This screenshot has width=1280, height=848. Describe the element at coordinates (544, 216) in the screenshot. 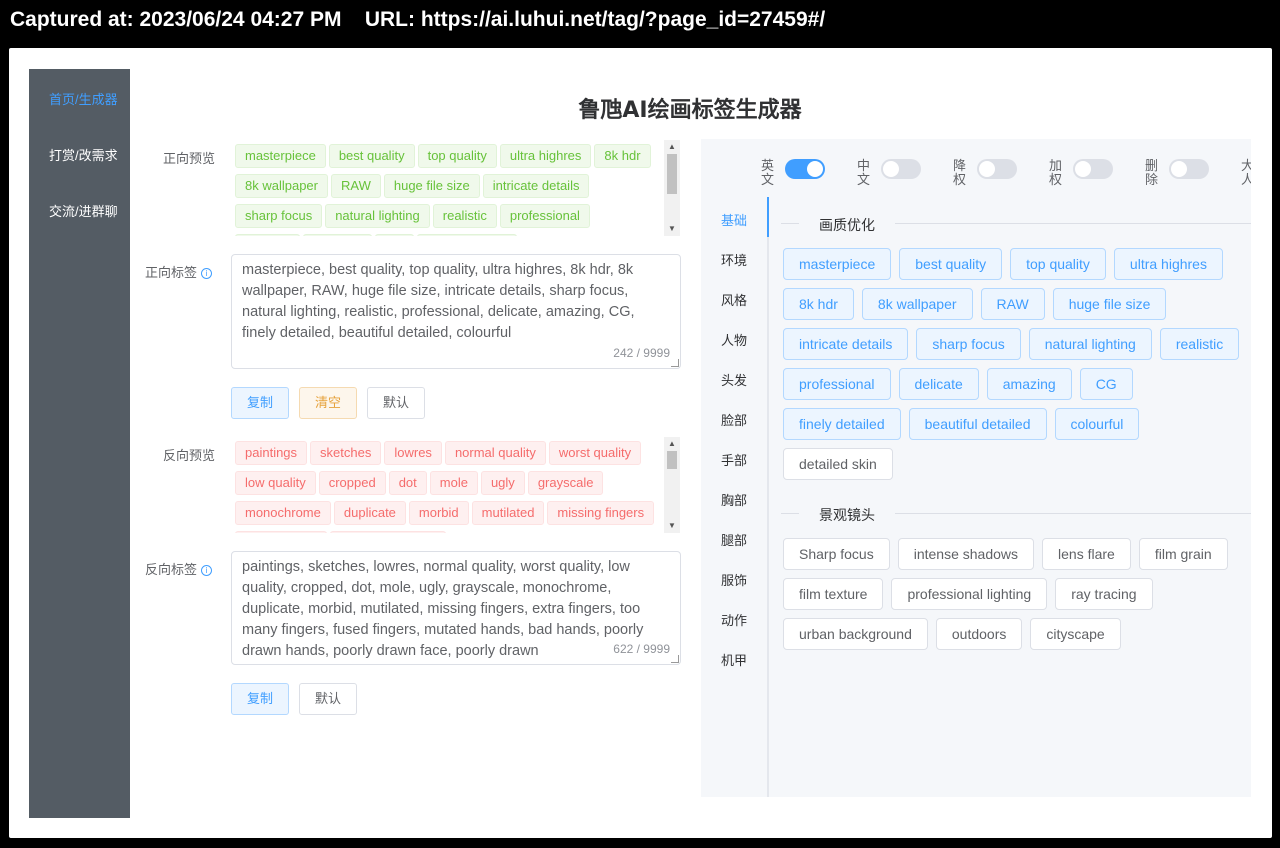

I see `preview-tag: professional` at that location.